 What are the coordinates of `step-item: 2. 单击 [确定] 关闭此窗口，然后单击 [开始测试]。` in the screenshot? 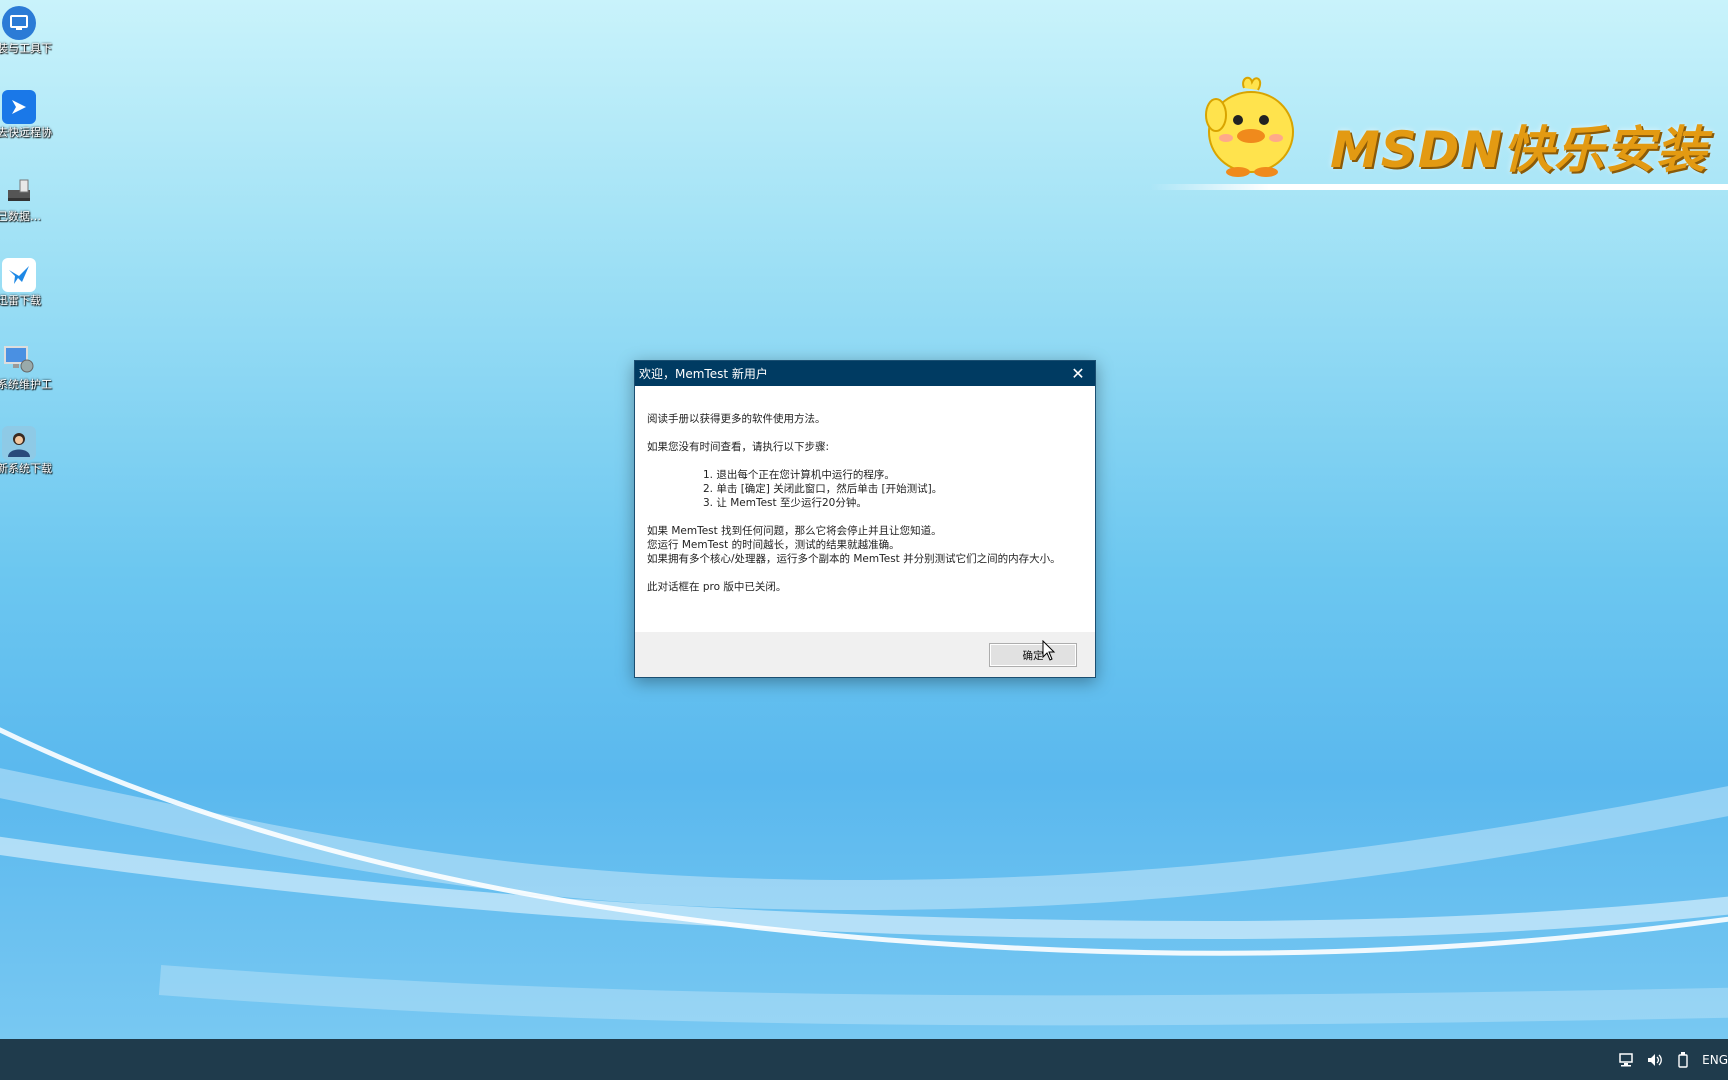 It's located at (823, 489).